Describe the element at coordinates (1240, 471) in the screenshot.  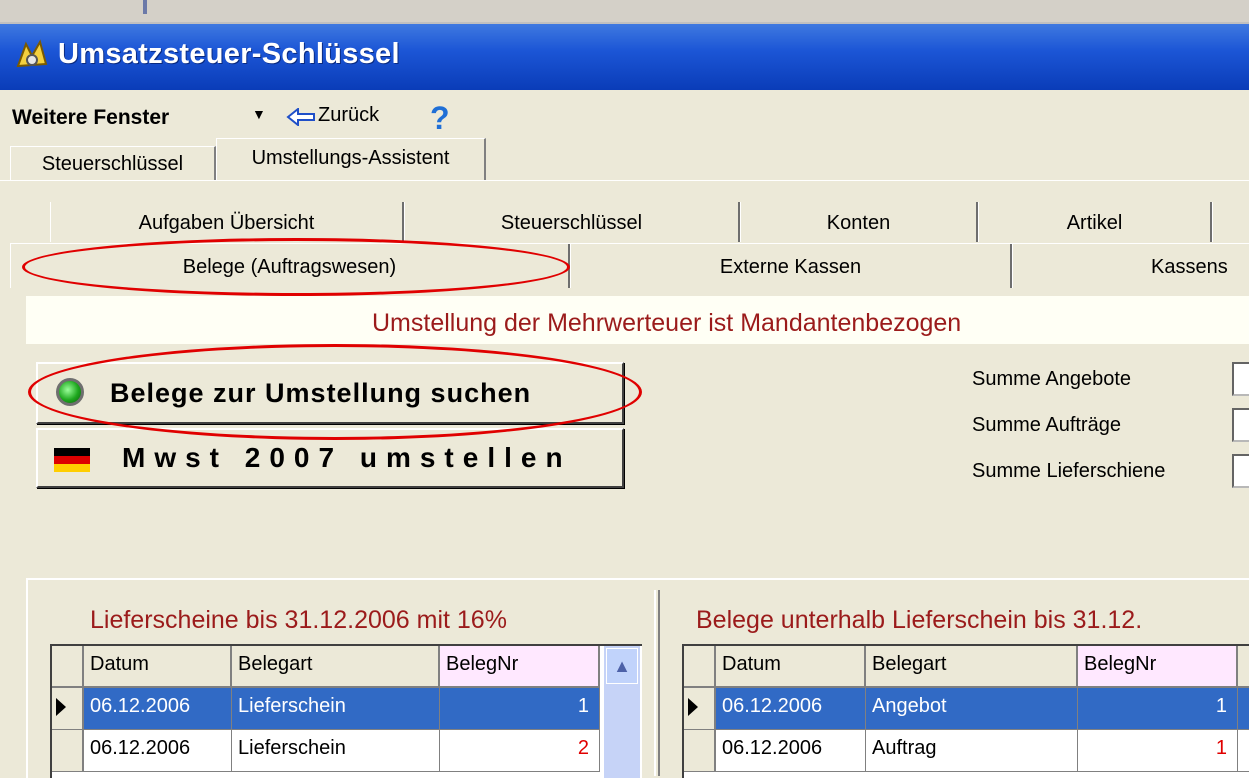
I see `sum-delivery-field` at that location.